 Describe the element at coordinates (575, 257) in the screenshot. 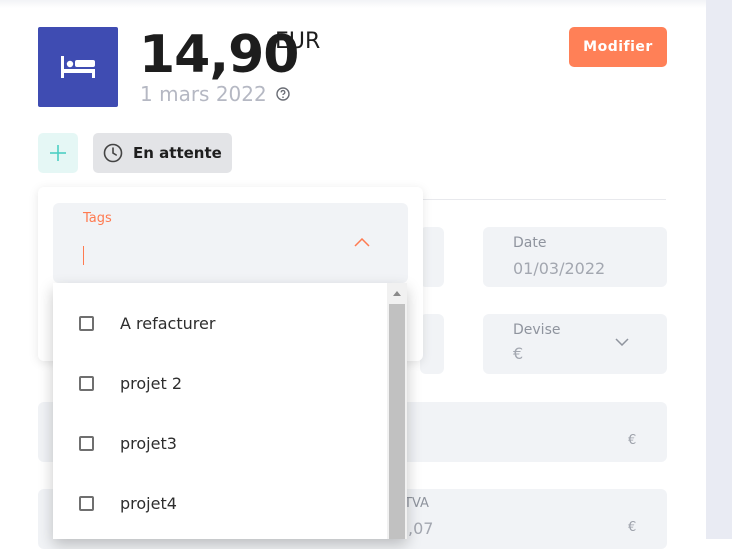

I see `date-field: Date 01/03/2022` at that location.